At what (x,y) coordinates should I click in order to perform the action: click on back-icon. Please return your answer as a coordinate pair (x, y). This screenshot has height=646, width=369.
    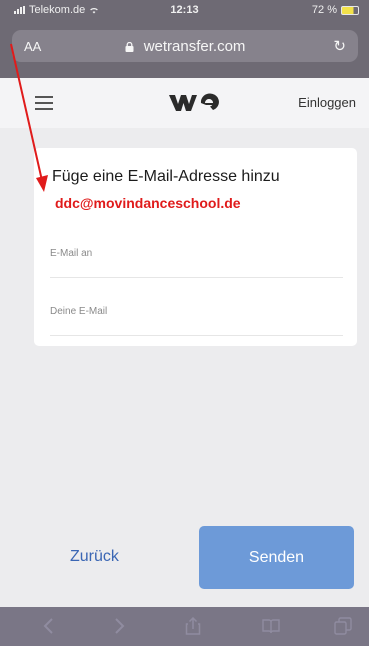
    Looking at the image, I should click on (49, 626).